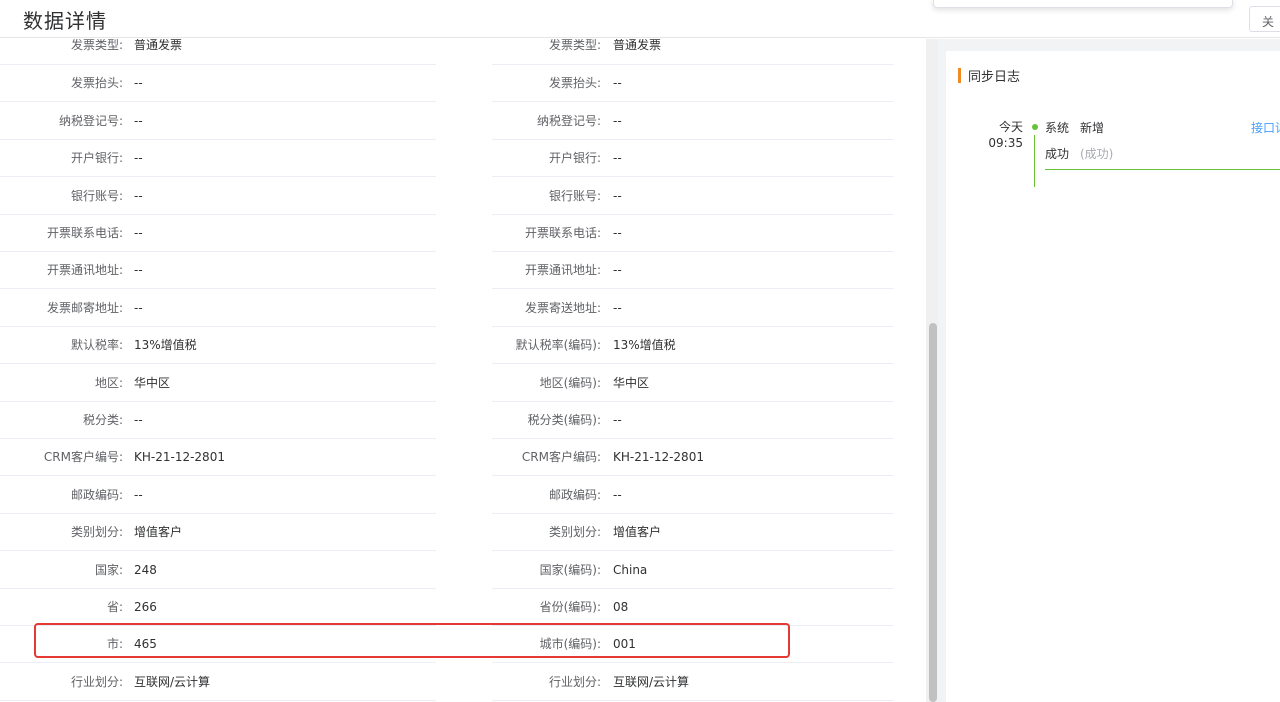  What do you see at coordinates (96, 345) in the screenshot?
I see `field-label: 默认税率:` at bounding box center [96, 345].